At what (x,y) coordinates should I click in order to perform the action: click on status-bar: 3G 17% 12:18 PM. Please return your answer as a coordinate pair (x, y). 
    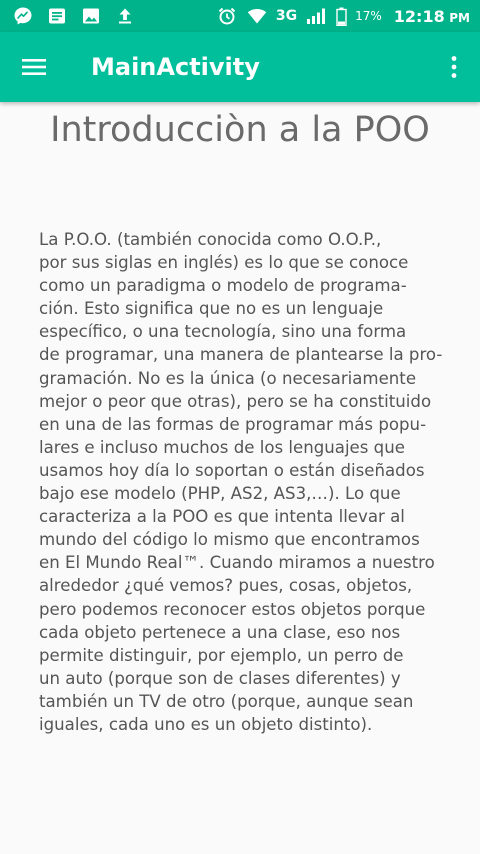
    Looking at the image, I should click on (240, 16).